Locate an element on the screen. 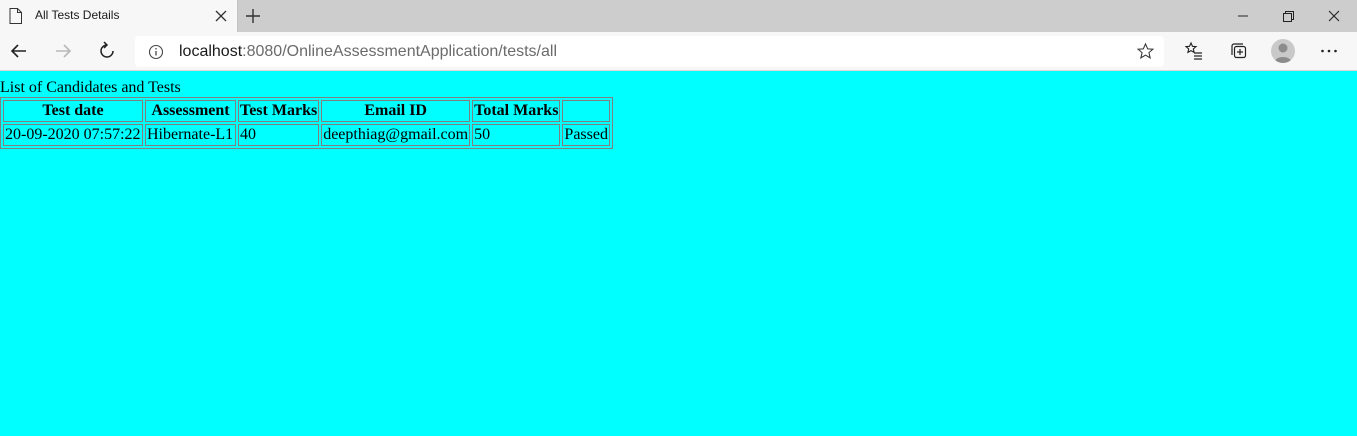 Image resolution: width=1357 pixels, height=436 pixels. column-header: Test Marks is located at coordinates (279, 111).